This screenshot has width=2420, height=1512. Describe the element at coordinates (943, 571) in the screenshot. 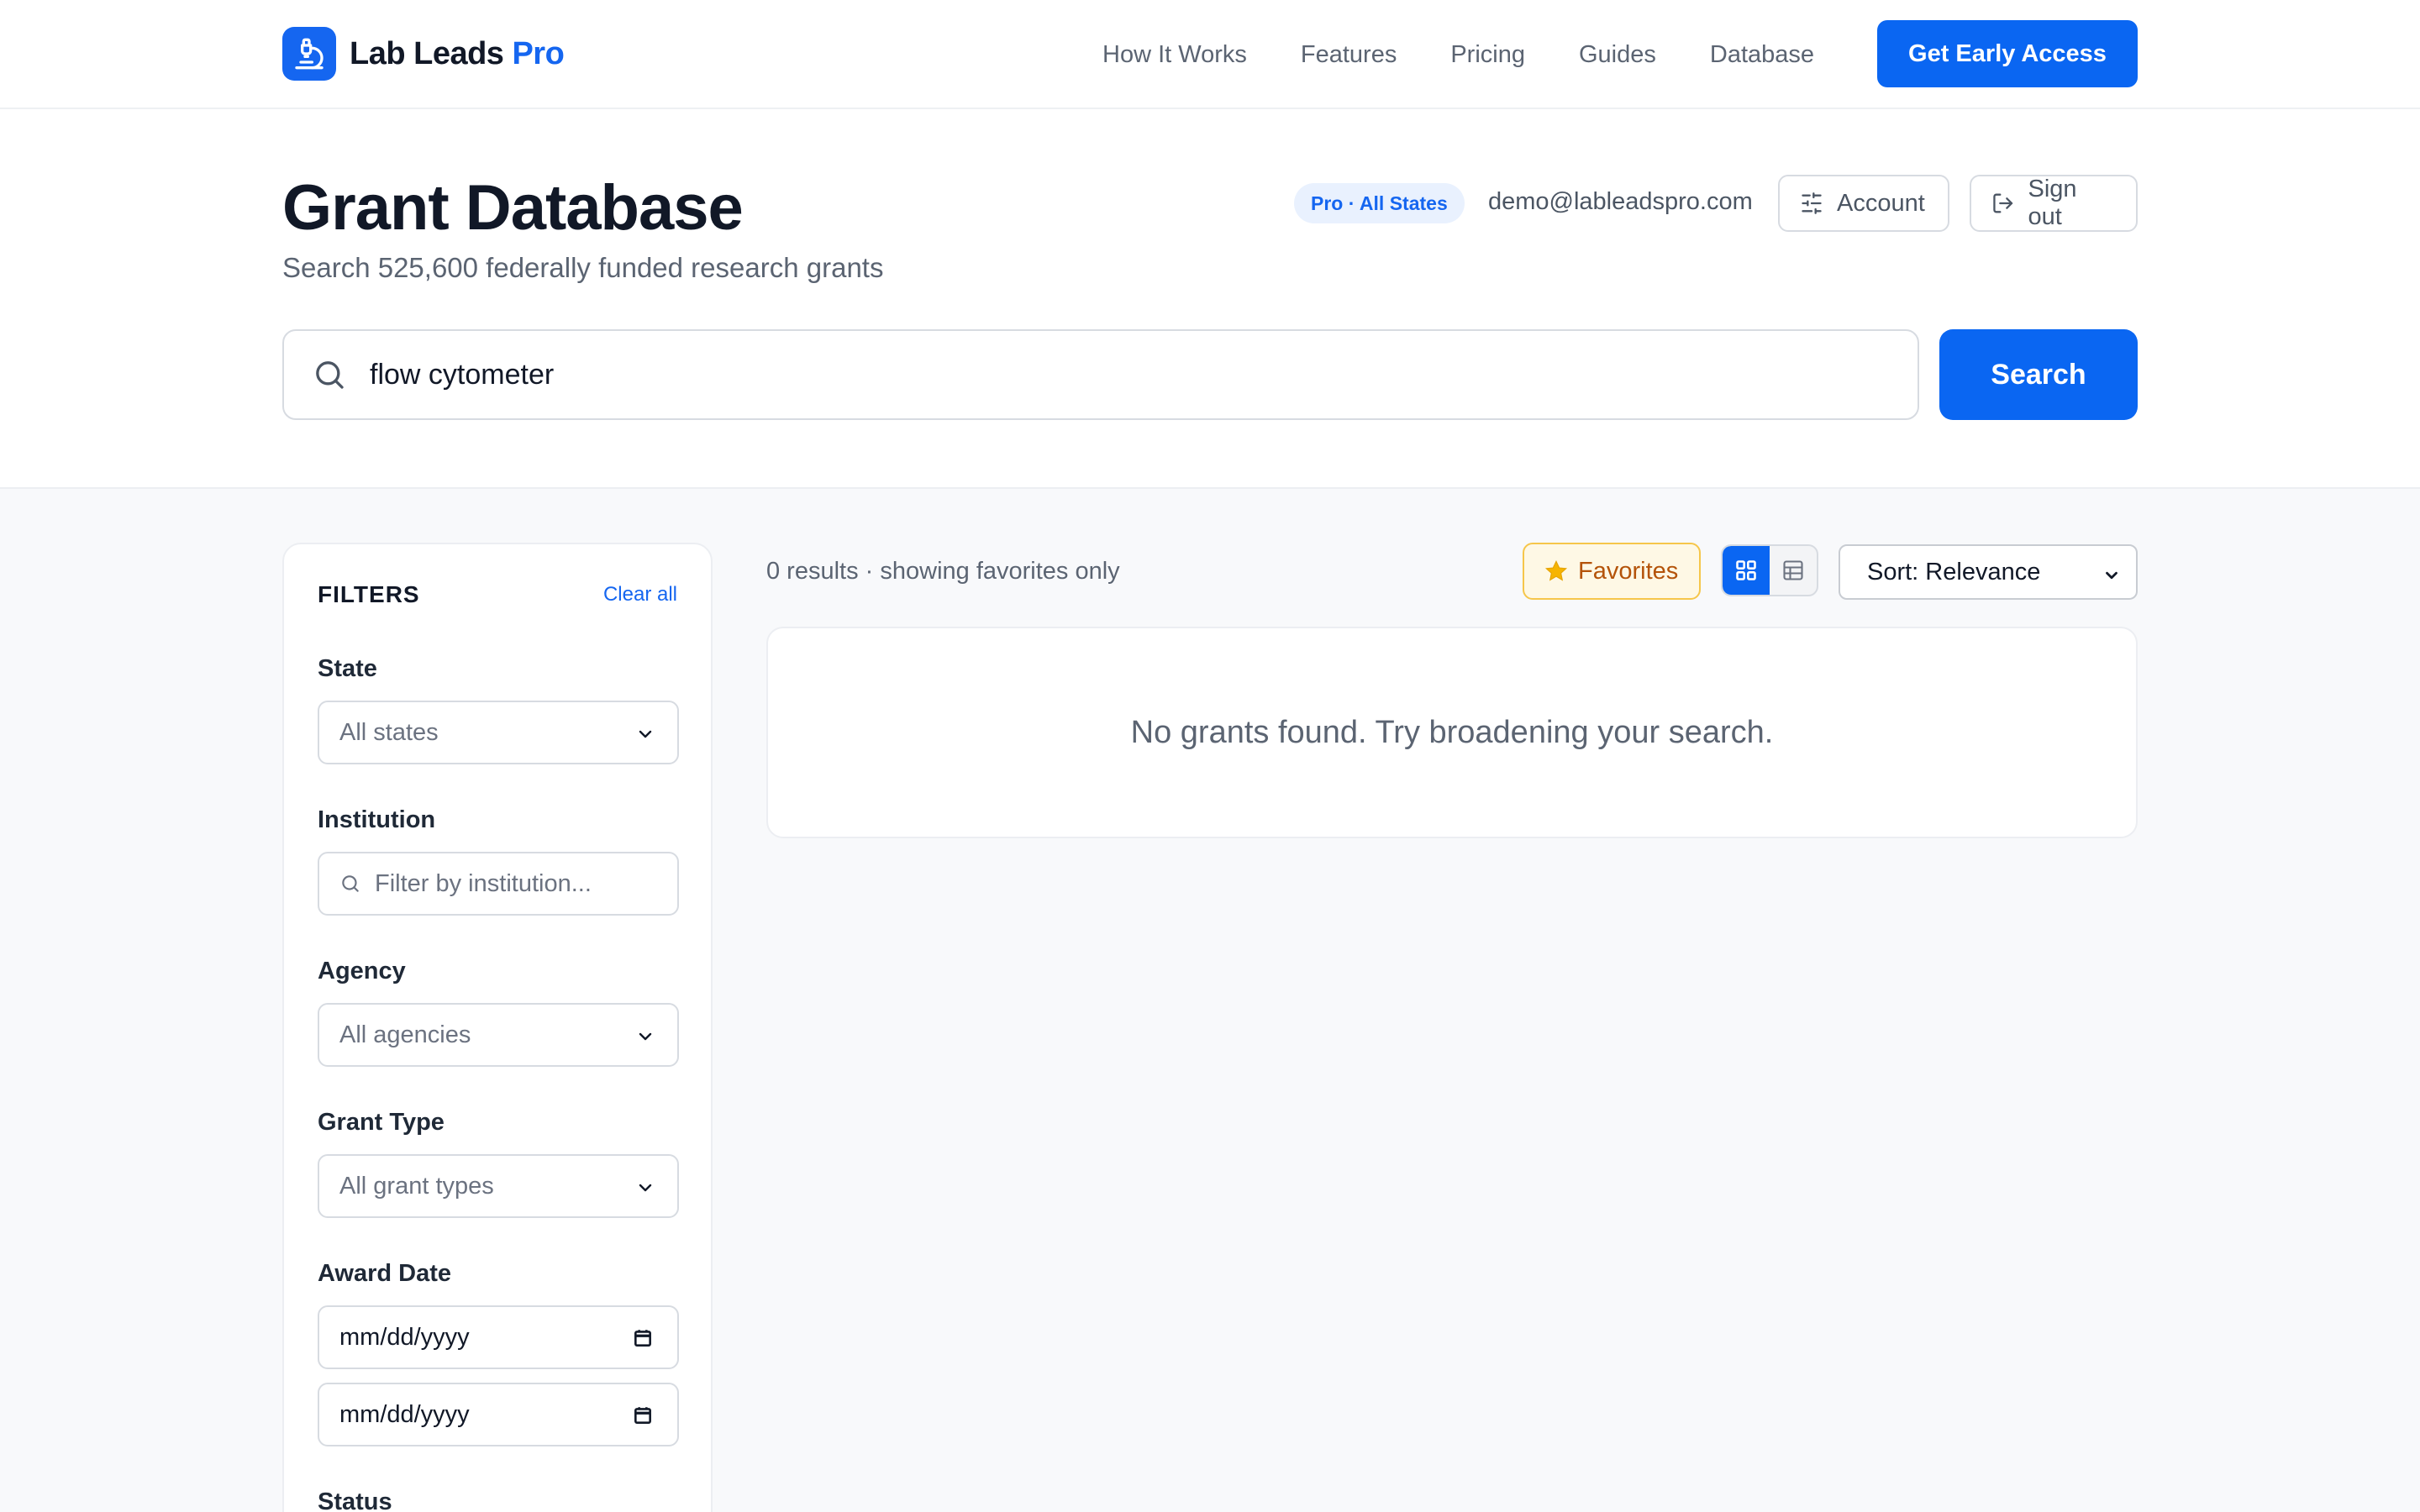

I see `results-summary: 0 results · showing favorites only` at that location.